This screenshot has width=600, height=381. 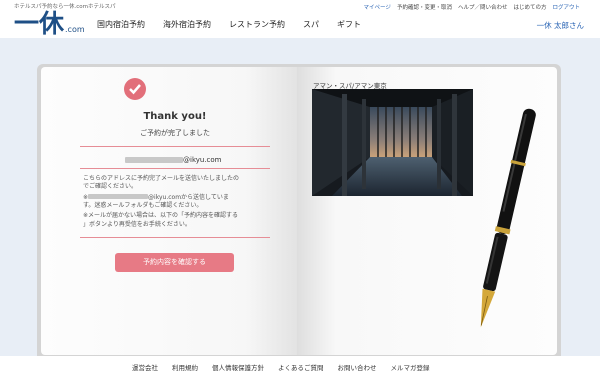 I want to click on reservation-complete-text: ご予約が完了しました, so click(x=175, y=133).